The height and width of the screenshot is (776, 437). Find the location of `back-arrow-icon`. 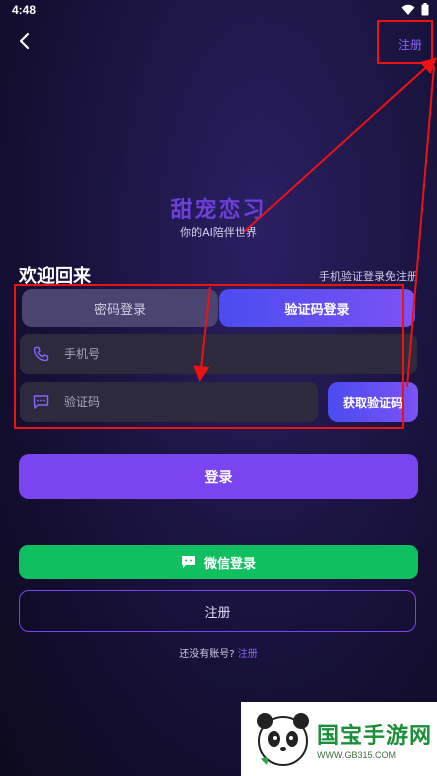

back-arrow-icon is located at coordinates (24, 41).